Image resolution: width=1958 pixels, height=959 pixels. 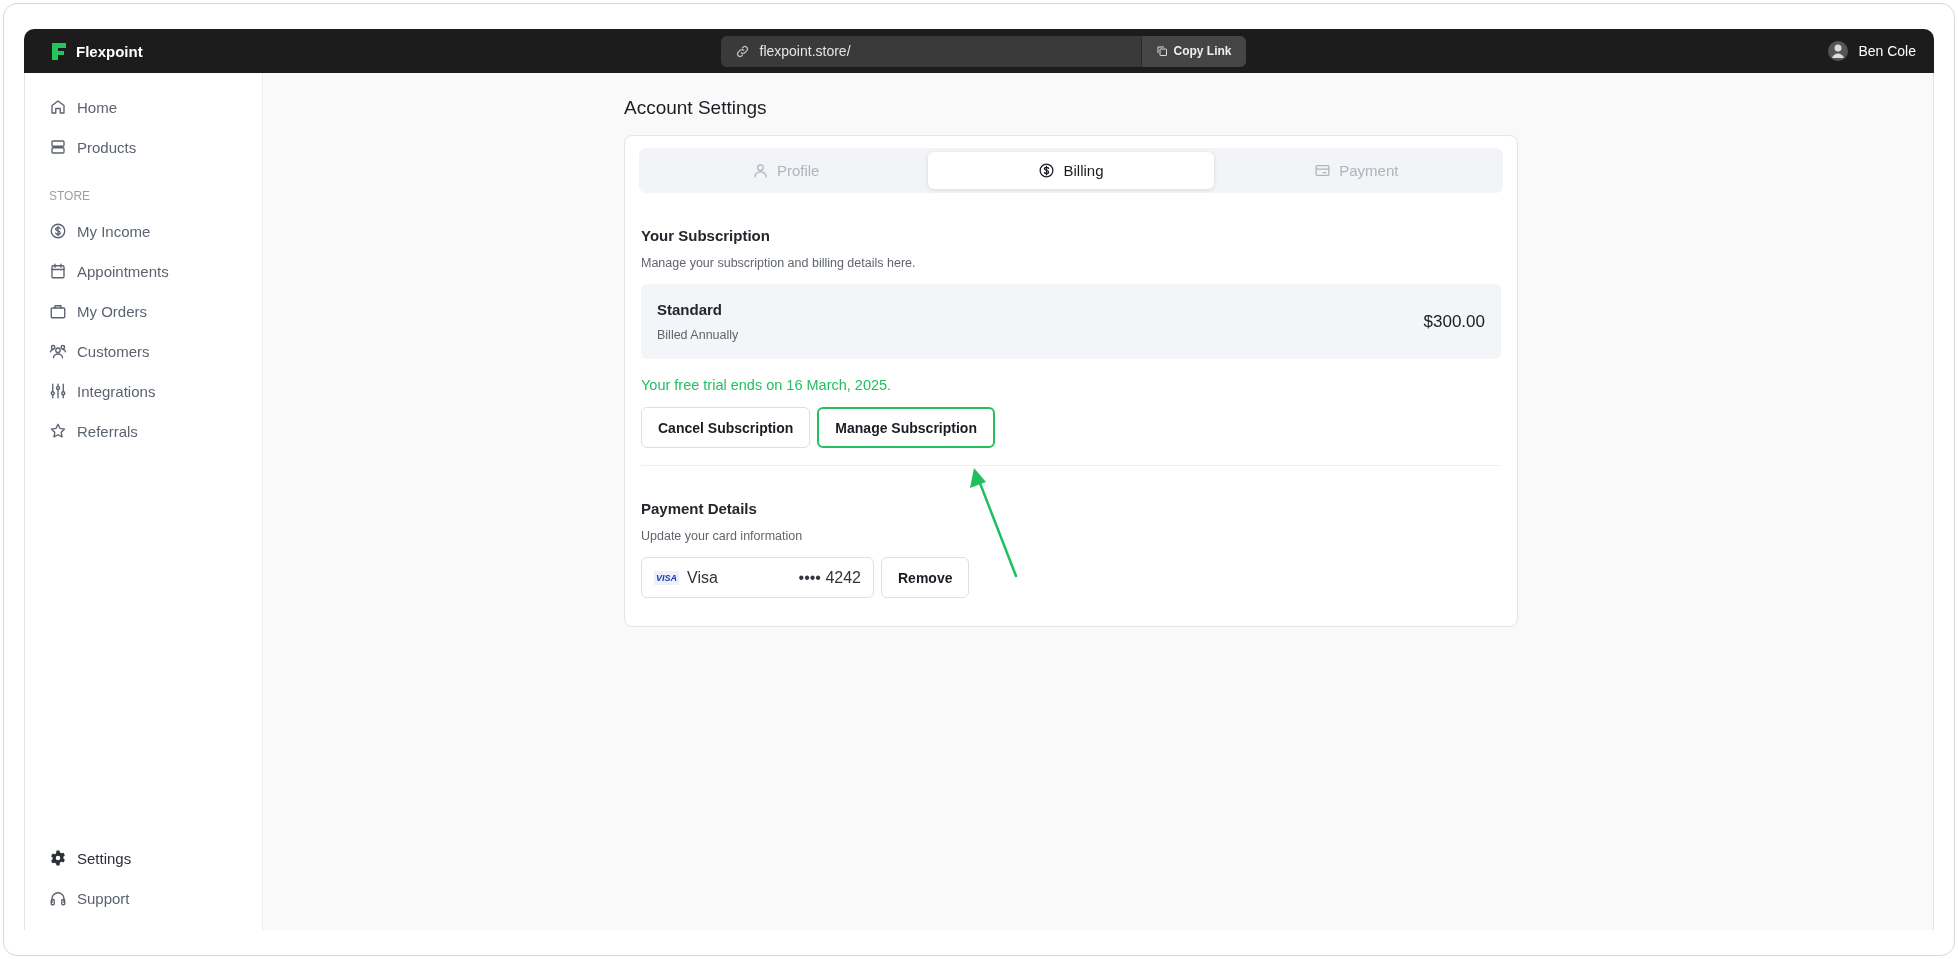 I want to click on sidebar-item: My Orders, so click(x=98, y=311).